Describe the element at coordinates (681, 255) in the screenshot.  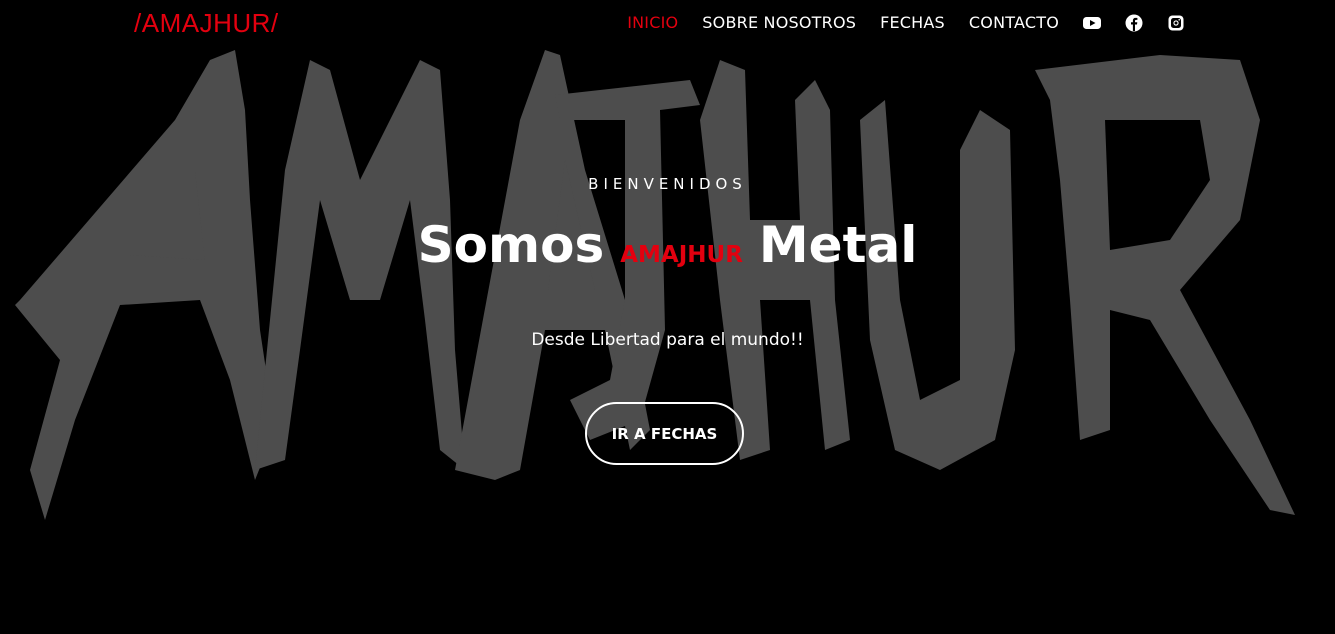
I see `headline-brand: AMAJHUR` at that location.